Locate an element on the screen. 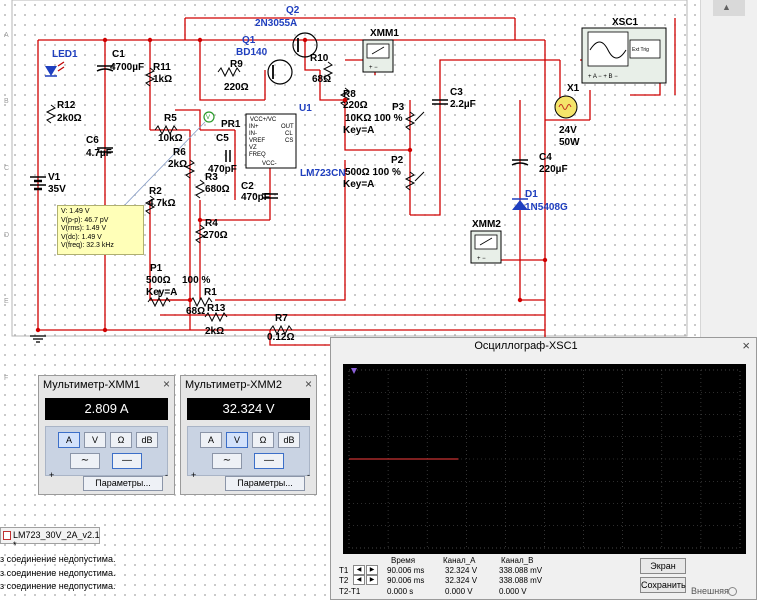  readout-header-time: Время is located at coordinates (403, 560).